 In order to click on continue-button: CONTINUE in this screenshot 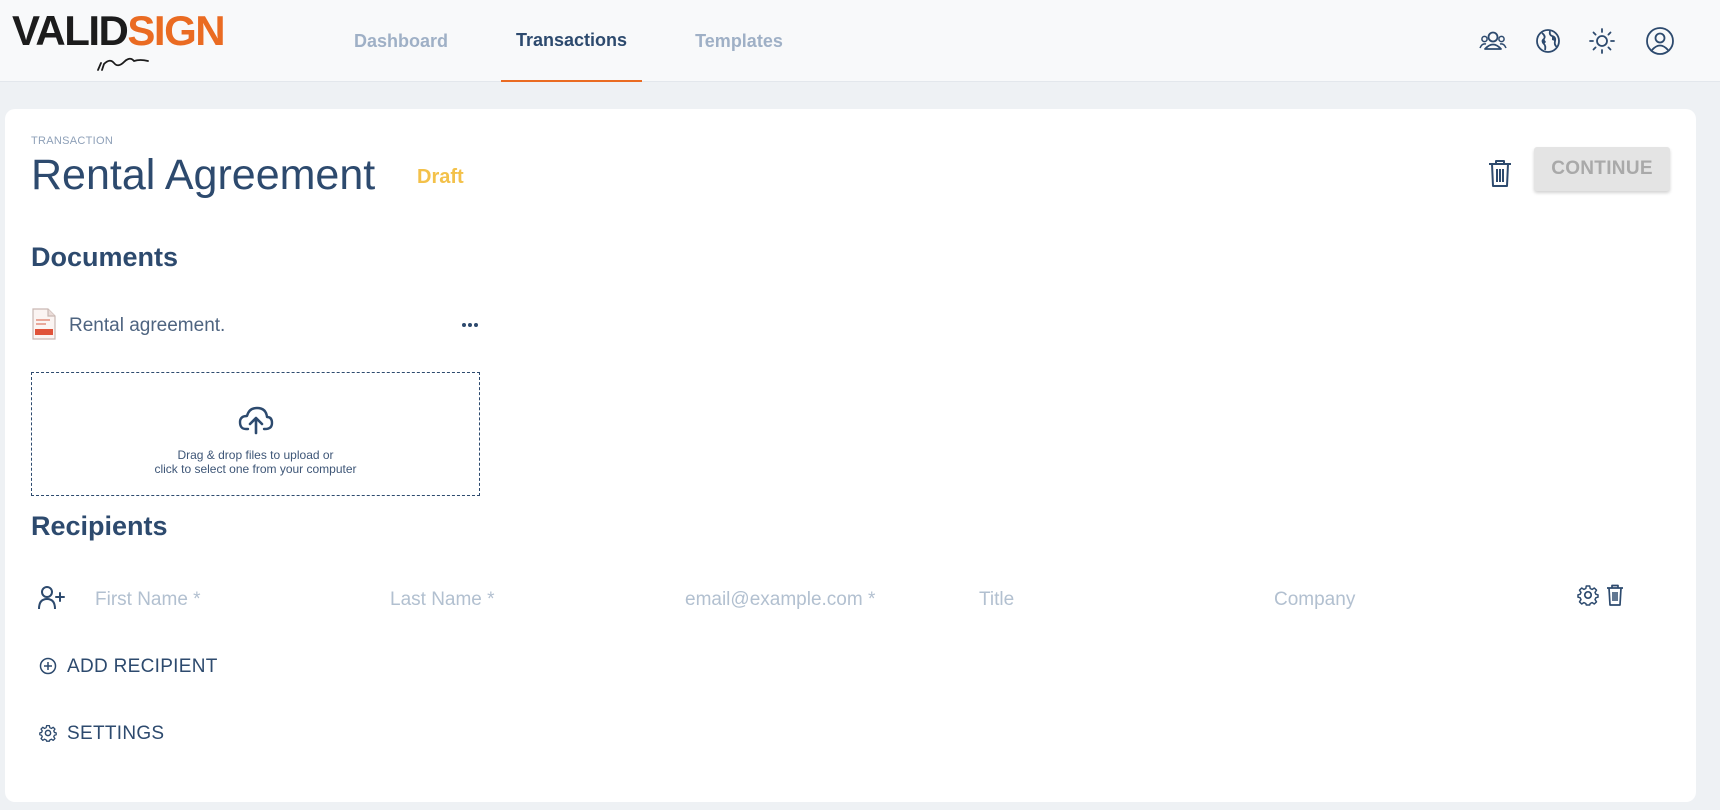, I will do `click(1602, 169)`.